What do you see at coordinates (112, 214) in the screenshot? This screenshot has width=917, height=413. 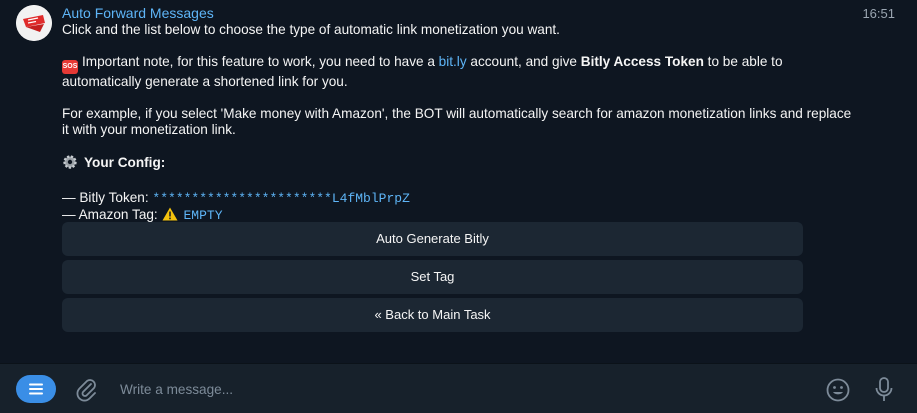 I see `tag-label: — Amazon Tag:` at bounding box center [112, 214].